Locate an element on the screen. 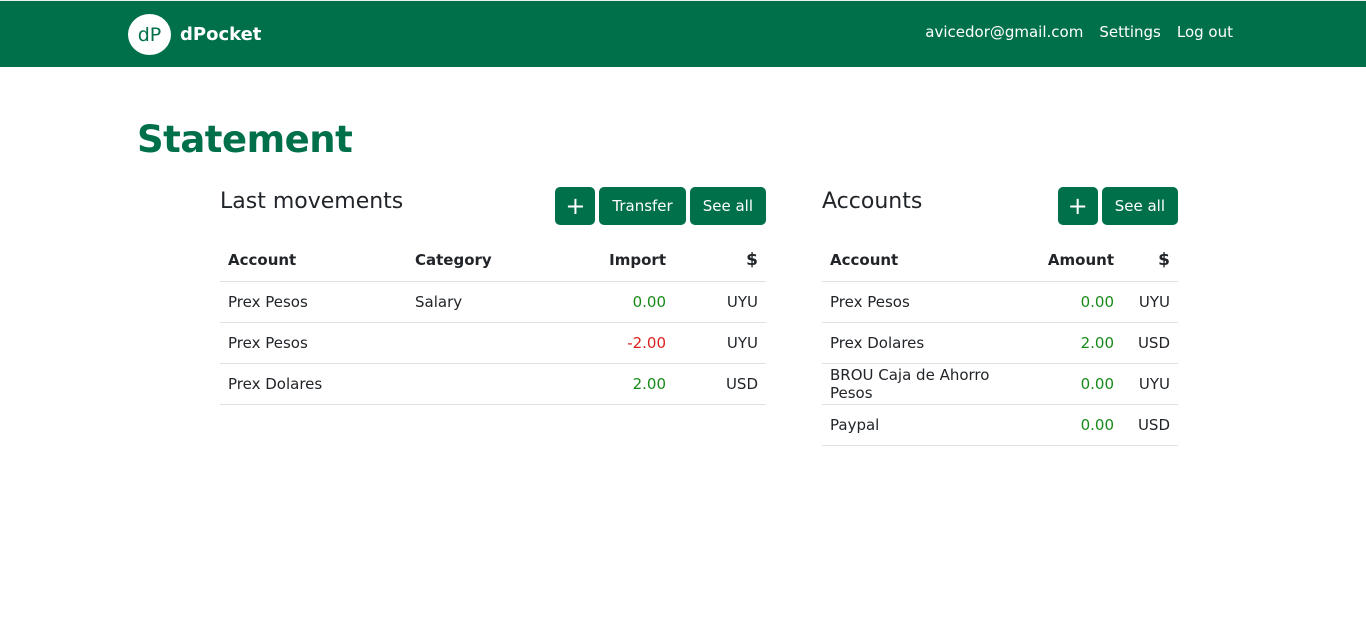 The image size is (1366, 627). table-row: Prex Pesos Salary 0.00 UYU is located at coordinates (493, 302).